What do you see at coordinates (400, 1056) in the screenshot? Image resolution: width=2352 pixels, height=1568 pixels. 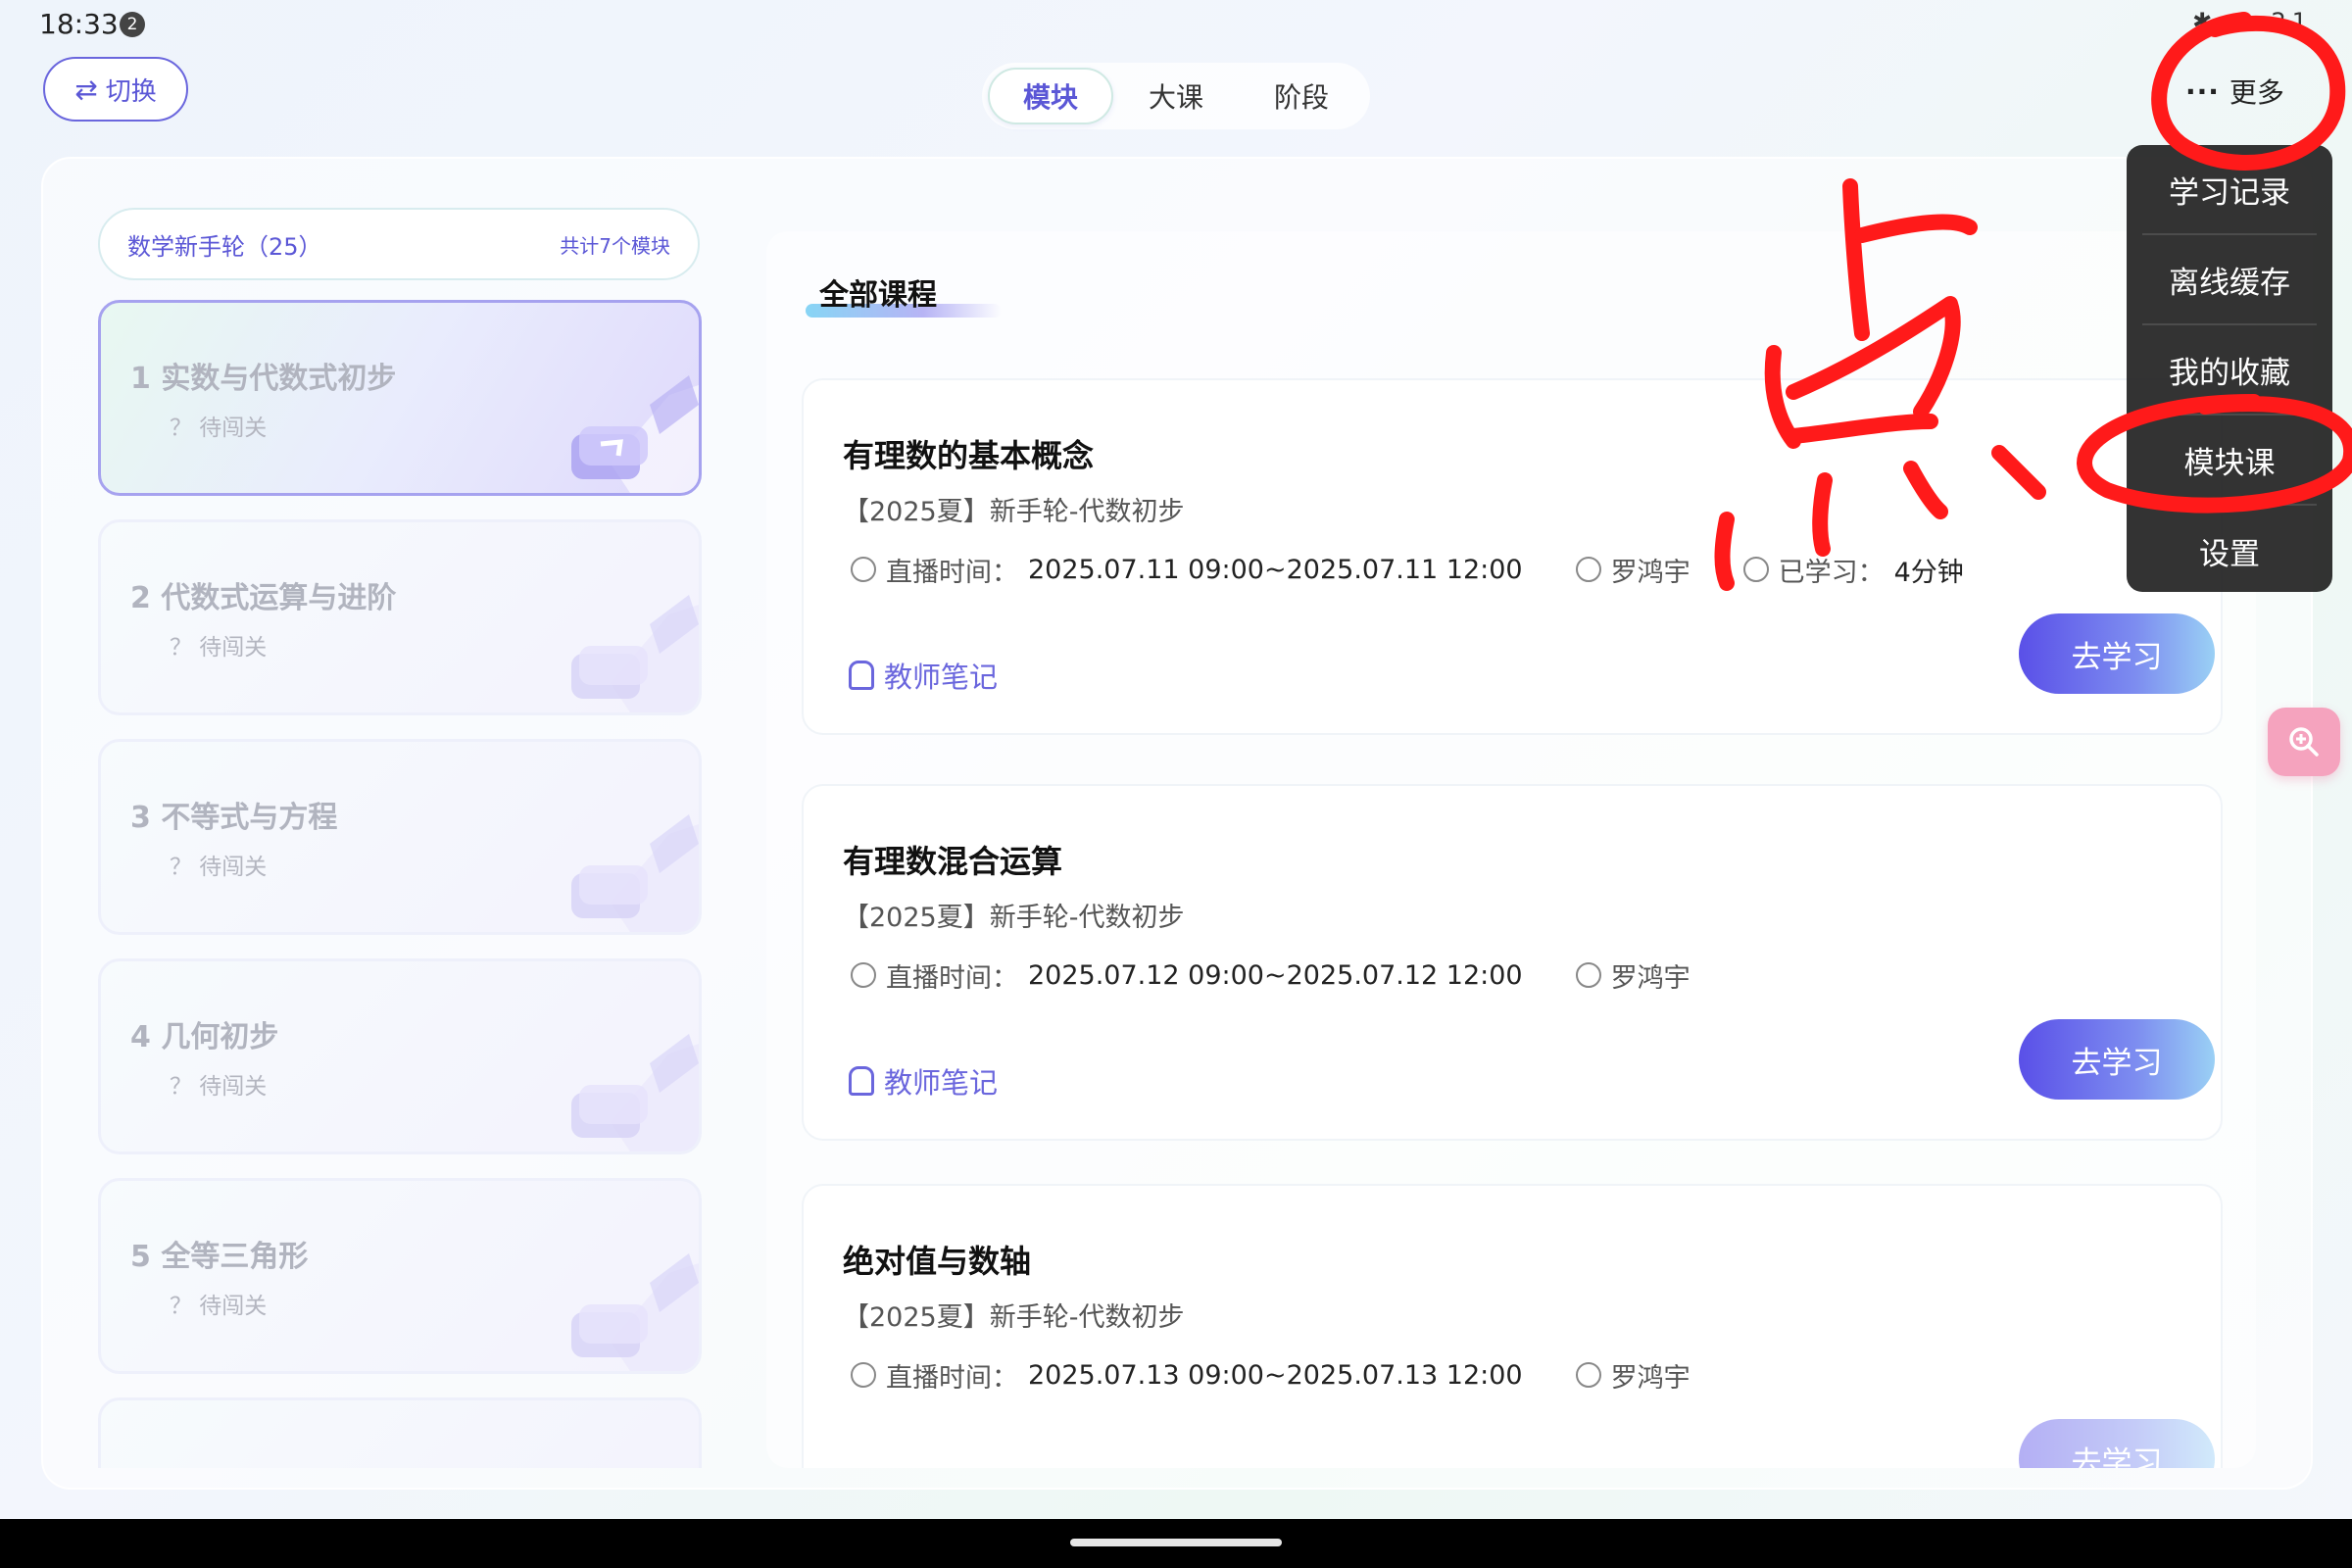 I see `module-card: 4 几何初步 ？ 待闯关` at bounding box center [400, 1056].